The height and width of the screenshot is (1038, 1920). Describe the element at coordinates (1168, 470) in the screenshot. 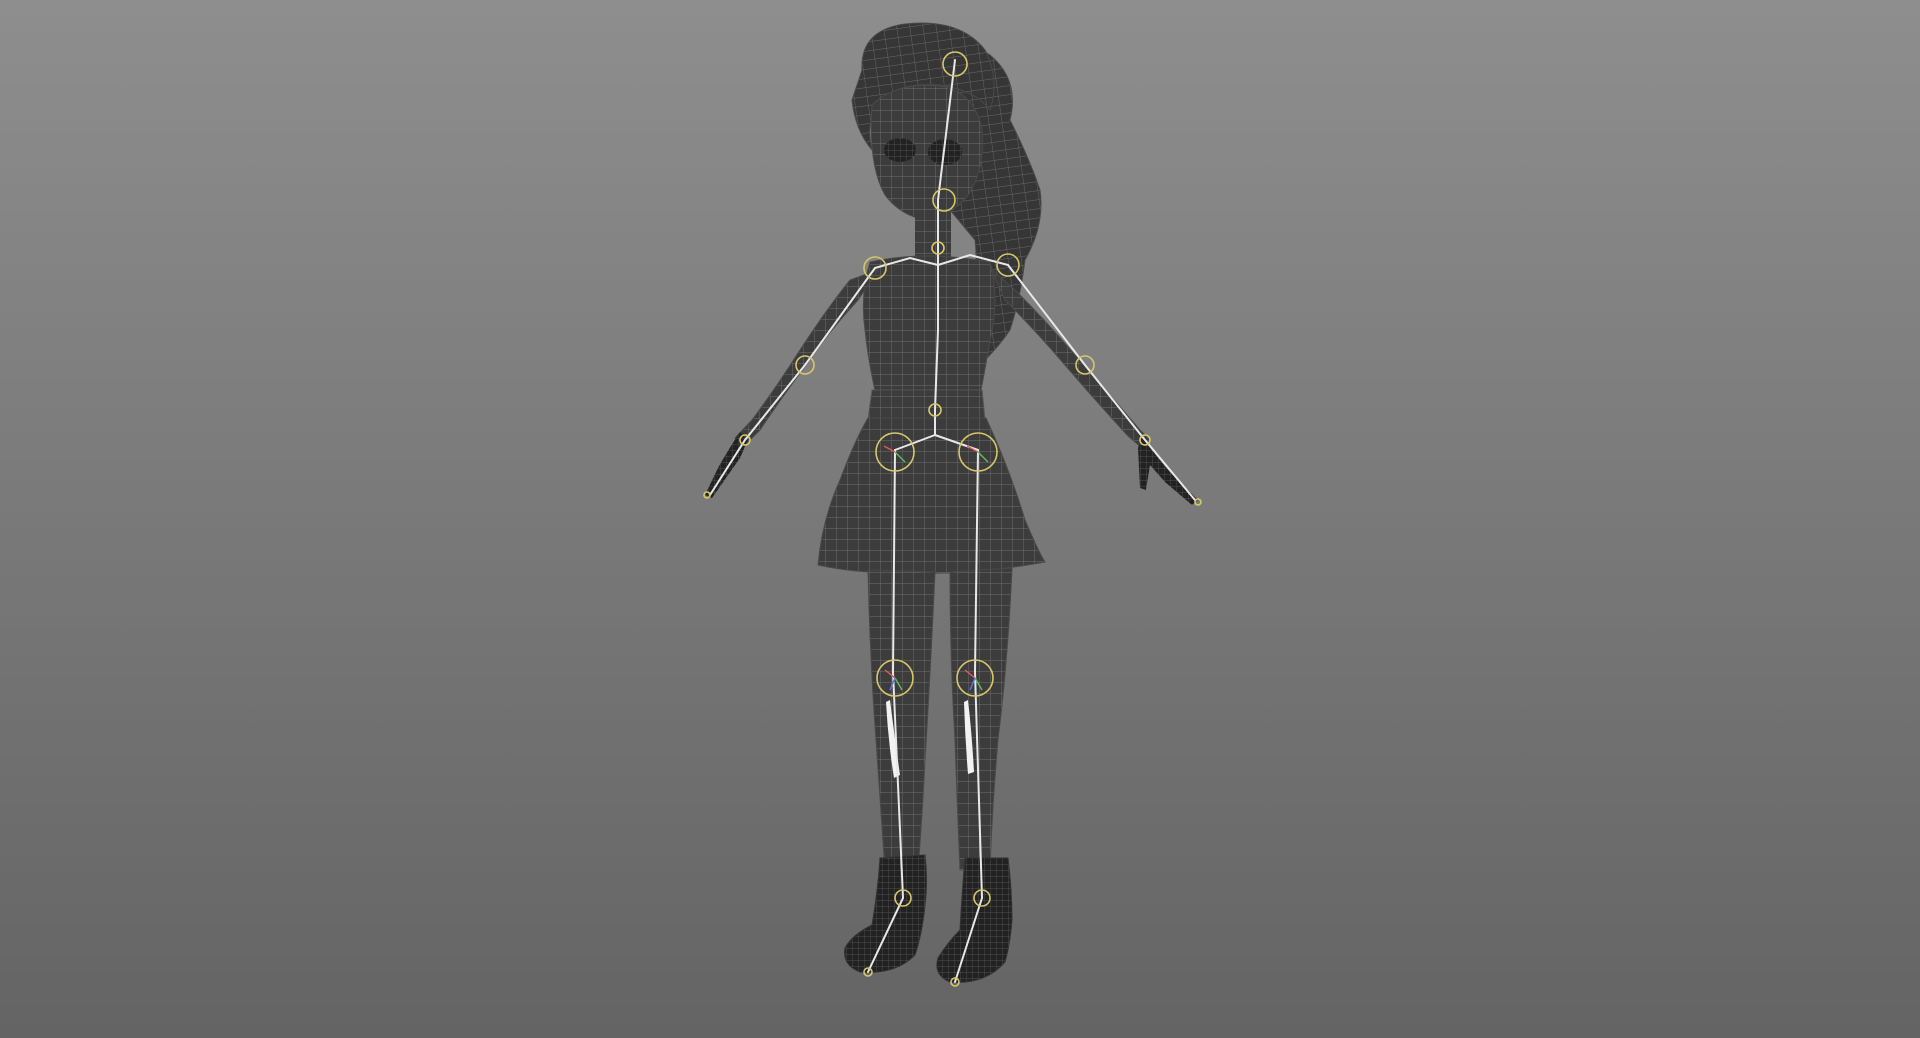

I see `right-hand-mesh` at that location.